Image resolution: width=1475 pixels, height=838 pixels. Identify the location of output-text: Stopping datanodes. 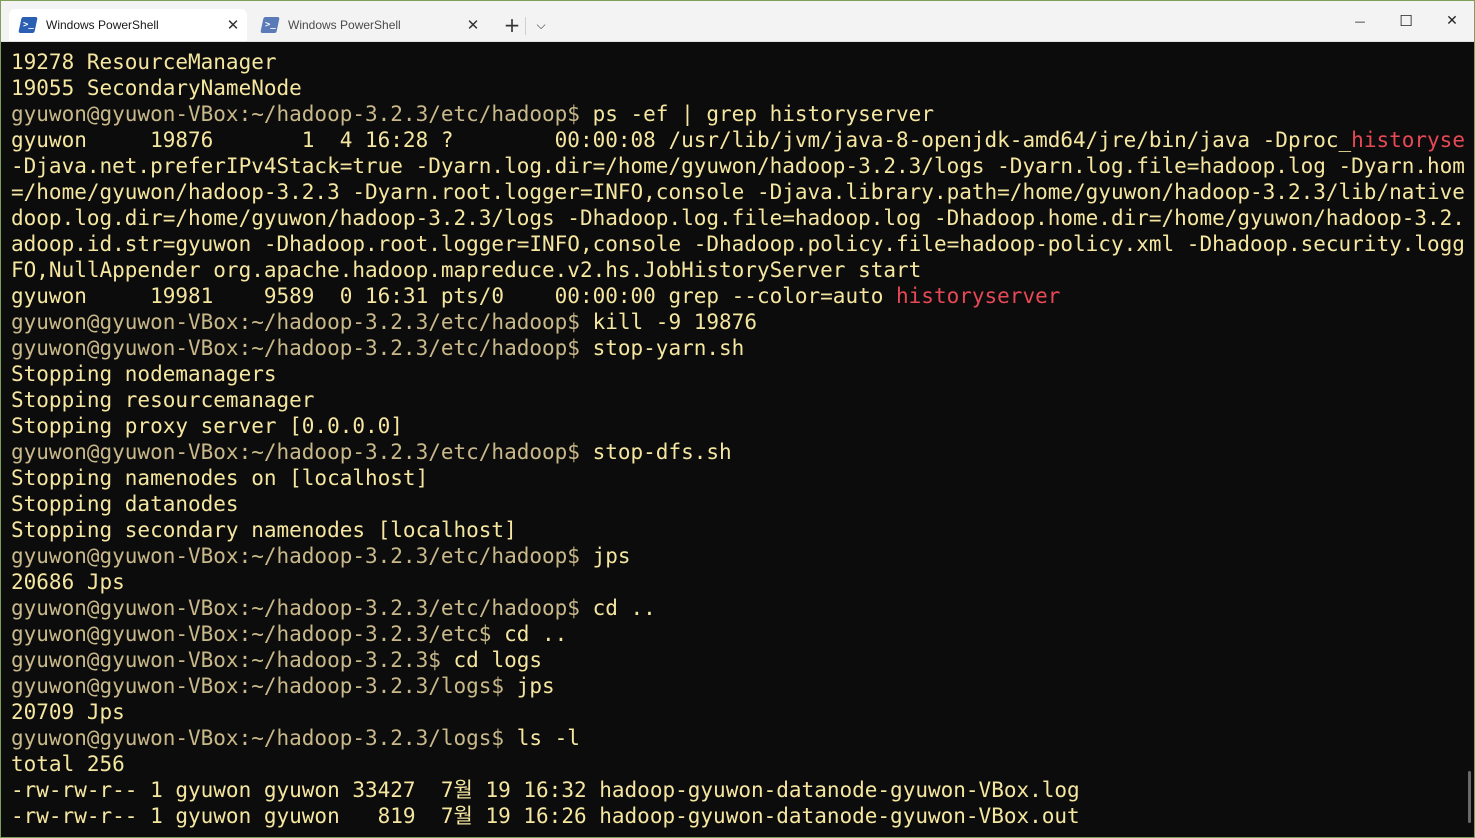
(125, 504).